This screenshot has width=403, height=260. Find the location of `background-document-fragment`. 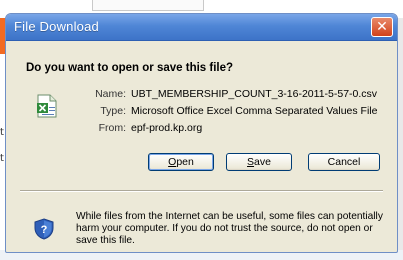

background-document-fragment is located at coordinates (148, 5).